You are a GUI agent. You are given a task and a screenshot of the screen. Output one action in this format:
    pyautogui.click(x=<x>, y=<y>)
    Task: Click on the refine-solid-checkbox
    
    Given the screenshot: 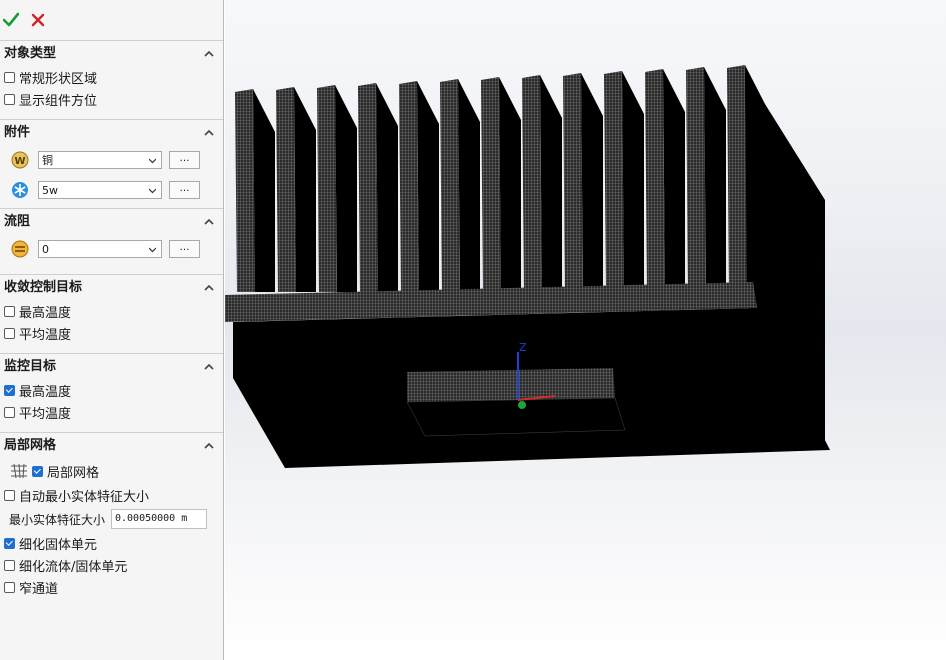 What is the action you would take?
    pyautogui.click(x=9, y=543)
    